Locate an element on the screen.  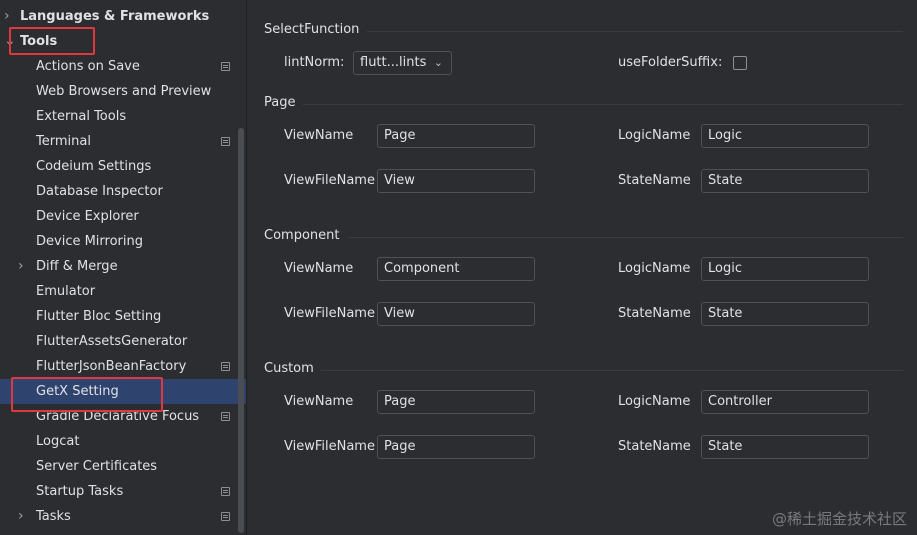
tree-item-label: External Tools is located at coordinates (81, 116).